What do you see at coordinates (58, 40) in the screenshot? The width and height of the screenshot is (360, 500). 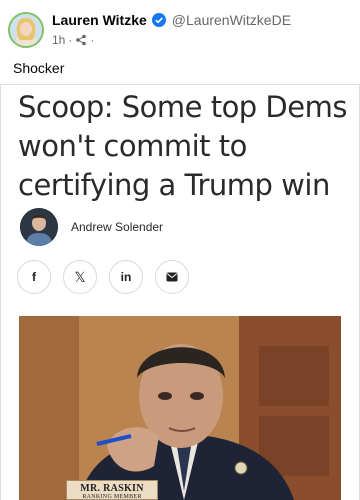 I see `post-time: 1h` at bounding box center [58, 40].